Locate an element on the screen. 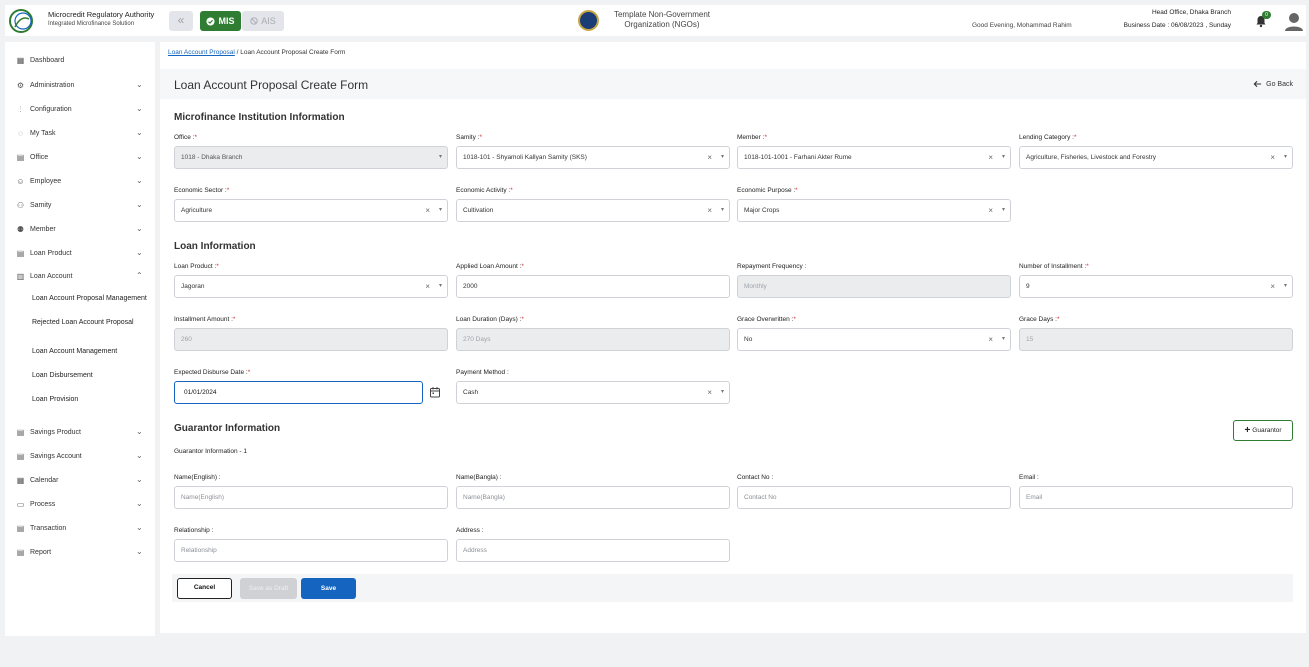  email-input: Email is located at coordinates (1156, 497).